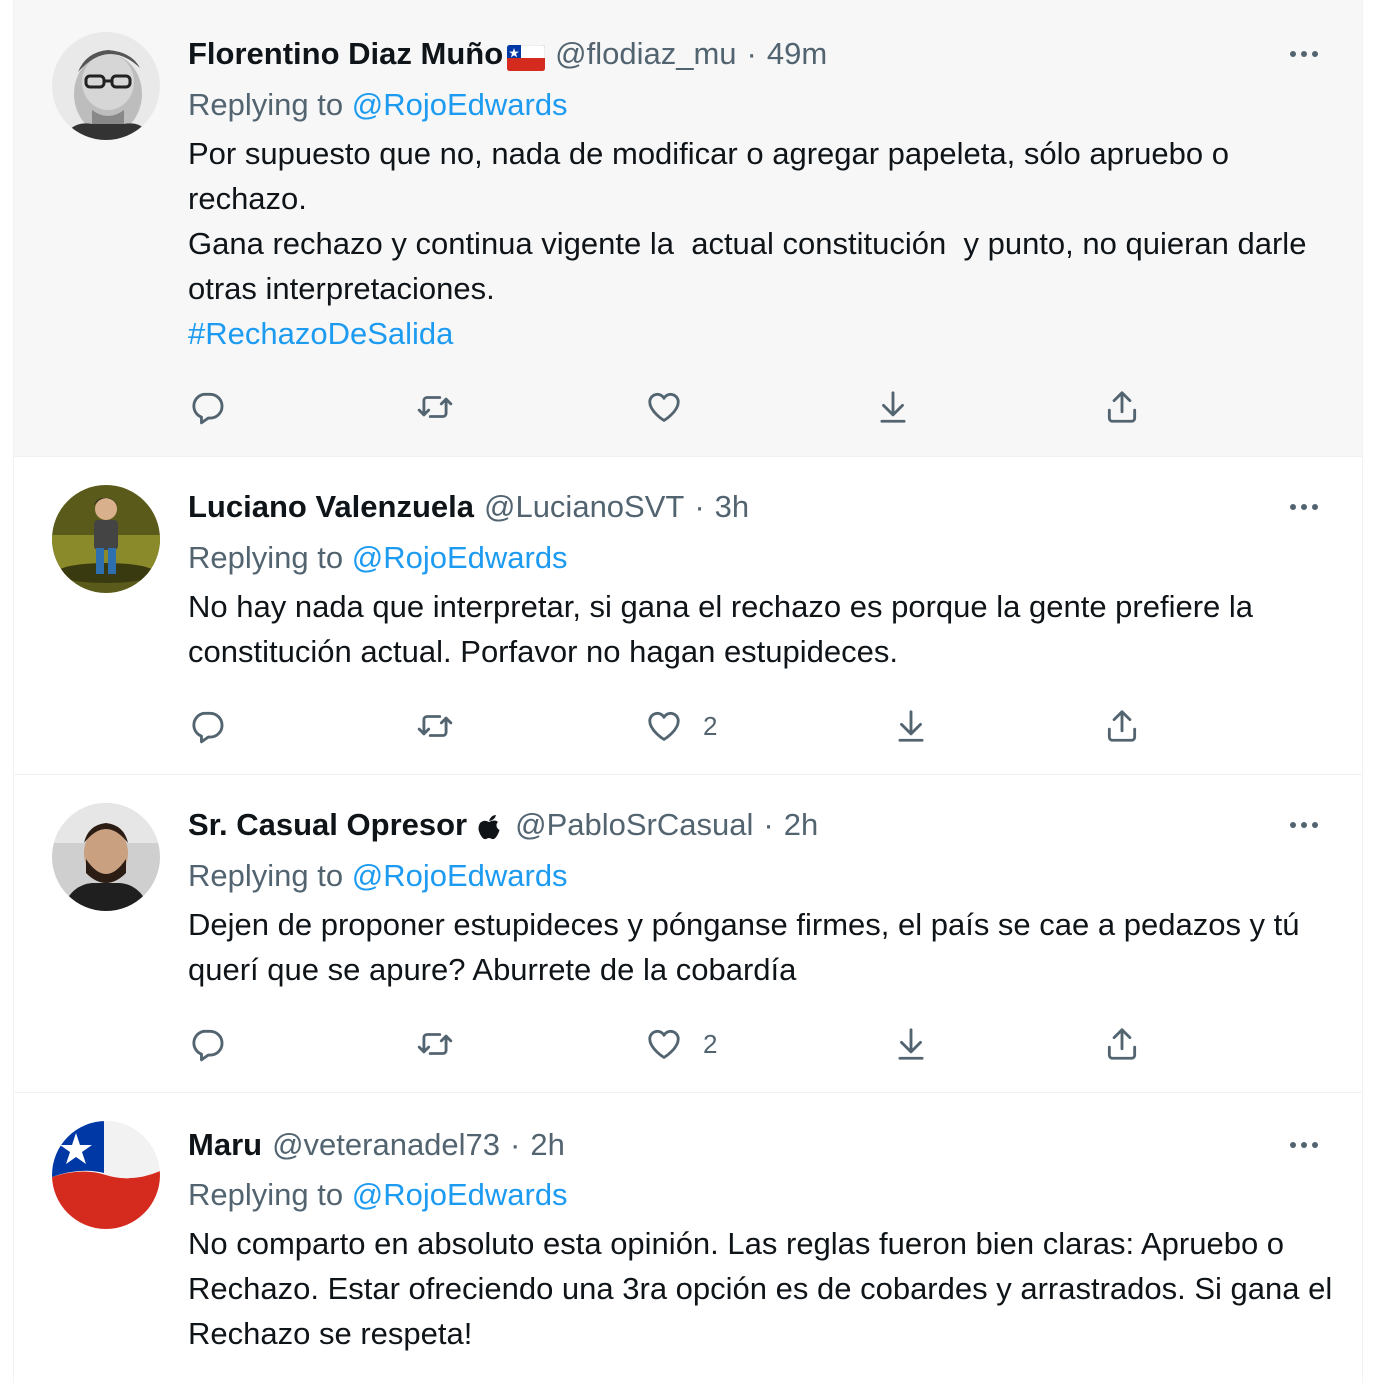  I want to click on tweet-header: Maru @veteranadel73 · 2h, so click(376, 1145).